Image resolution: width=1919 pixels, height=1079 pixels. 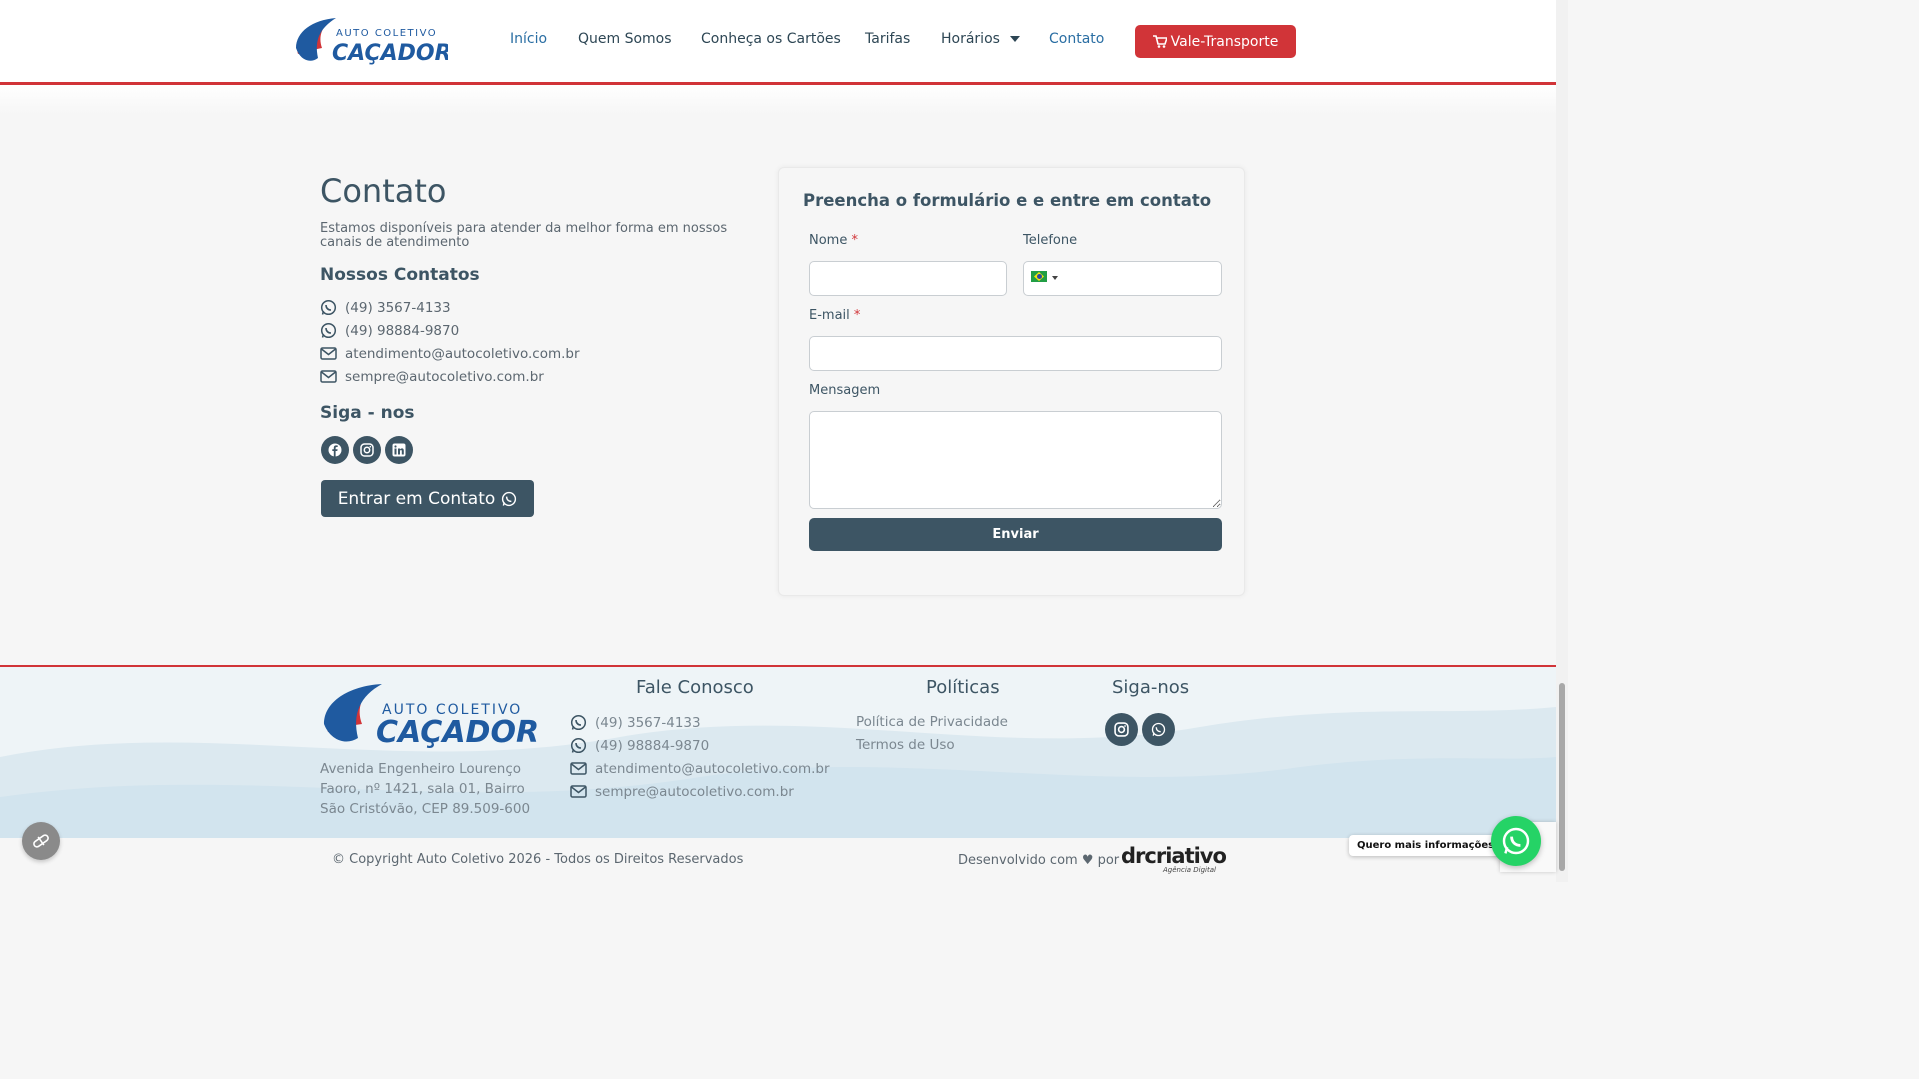 I want to click on enter-contact-button: Entrar em Contato, so click(x=427, y=498).